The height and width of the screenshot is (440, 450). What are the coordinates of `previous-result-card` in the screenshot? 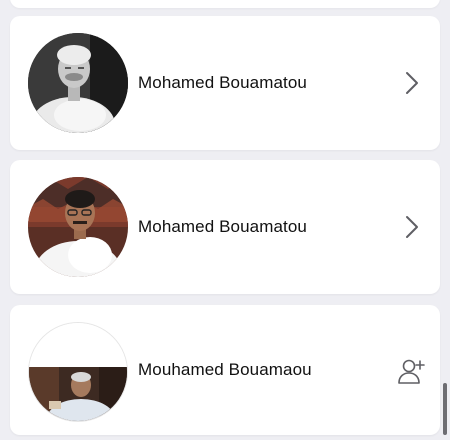 It's located at (225, 4).